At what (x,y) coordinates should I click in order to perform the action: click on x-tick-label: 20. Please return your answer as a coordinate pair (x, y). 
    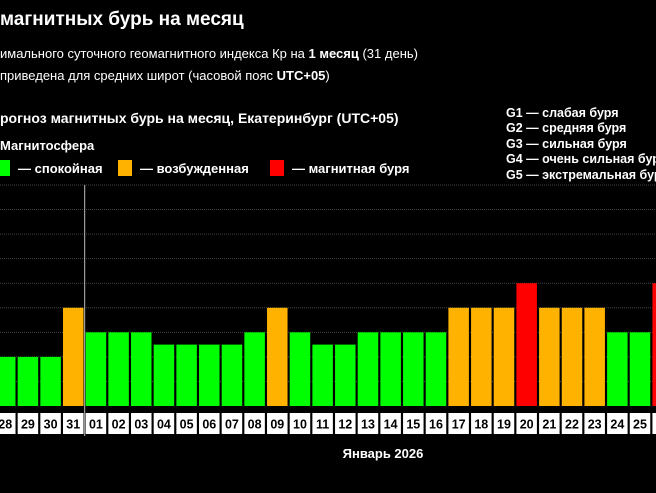
    Looking at the image, I should click on (527, 425).